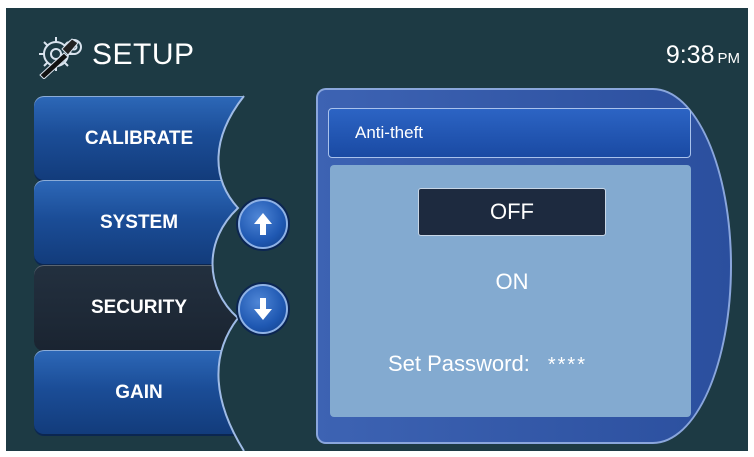  I want to click on menu-item-security: SECURITY, so click(139, 308).